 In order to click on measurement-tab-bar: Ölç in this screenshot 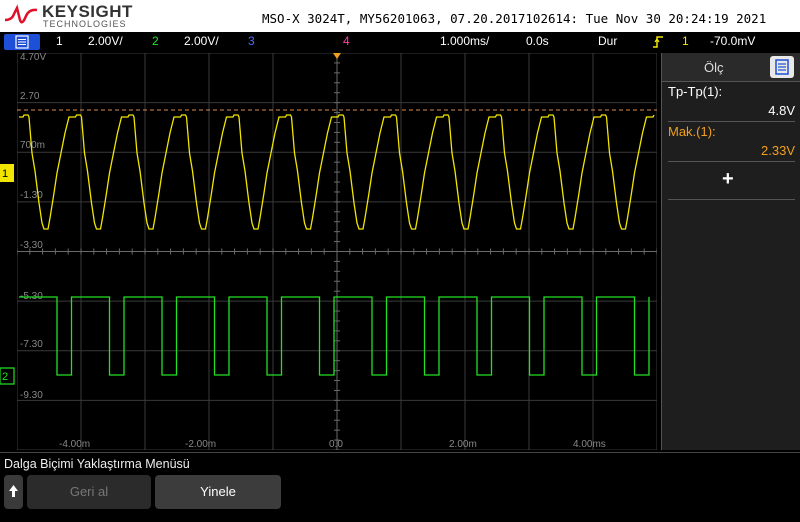, I will do `click(731, 67)`.